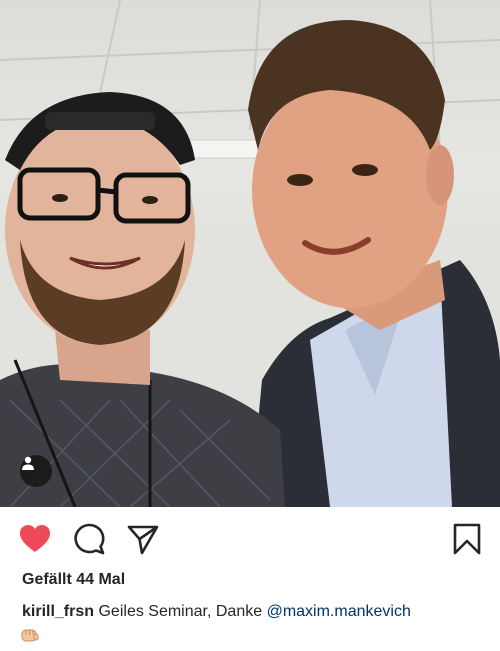 The width and height of the screenshot is (500, 651). I want to click on heart-icon, so click(35, 539).